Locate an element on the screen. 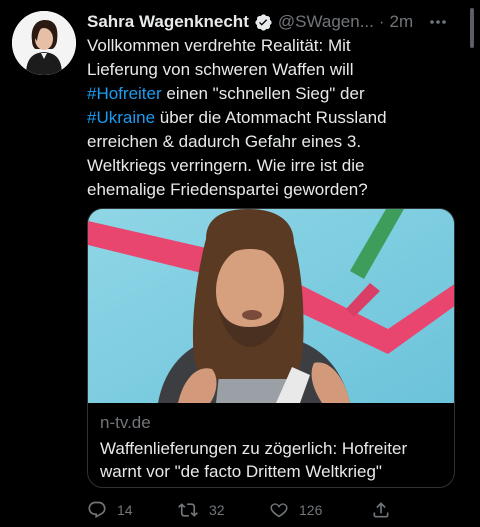 This screenshot has height=527, width=480. share-icon is located at coordinates (381, 510).